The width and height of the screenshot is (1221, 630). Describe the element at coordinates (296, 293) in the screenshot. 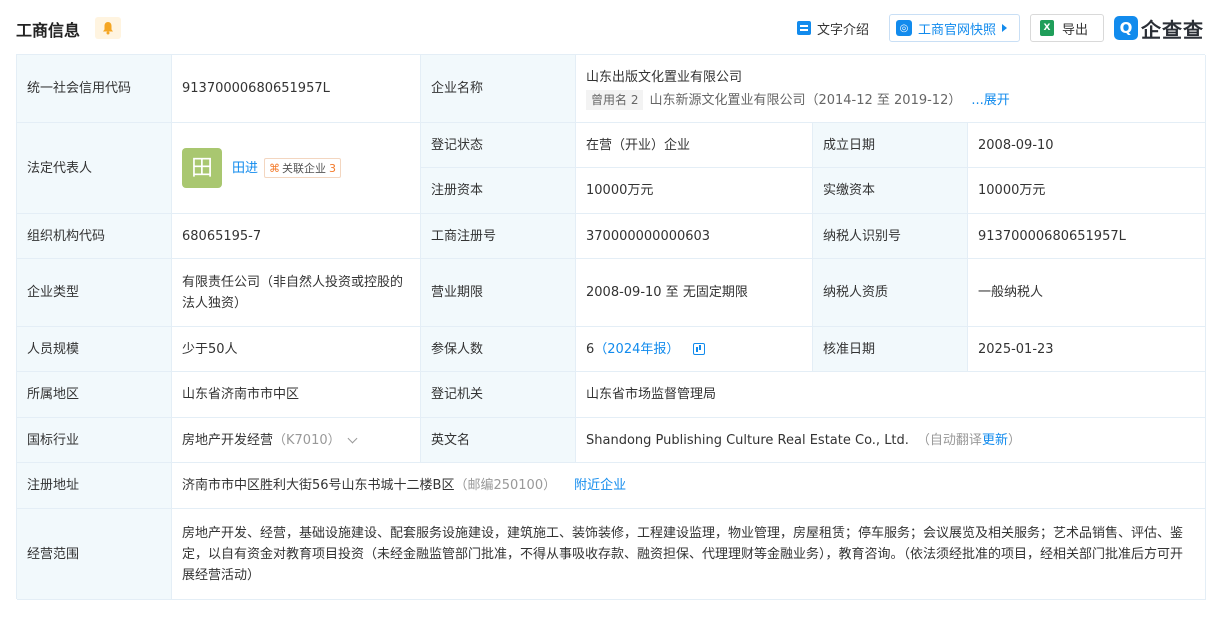

I see `company-type-value: 有限责任公司（非自然人投资或控股的法人独资）` at that location.